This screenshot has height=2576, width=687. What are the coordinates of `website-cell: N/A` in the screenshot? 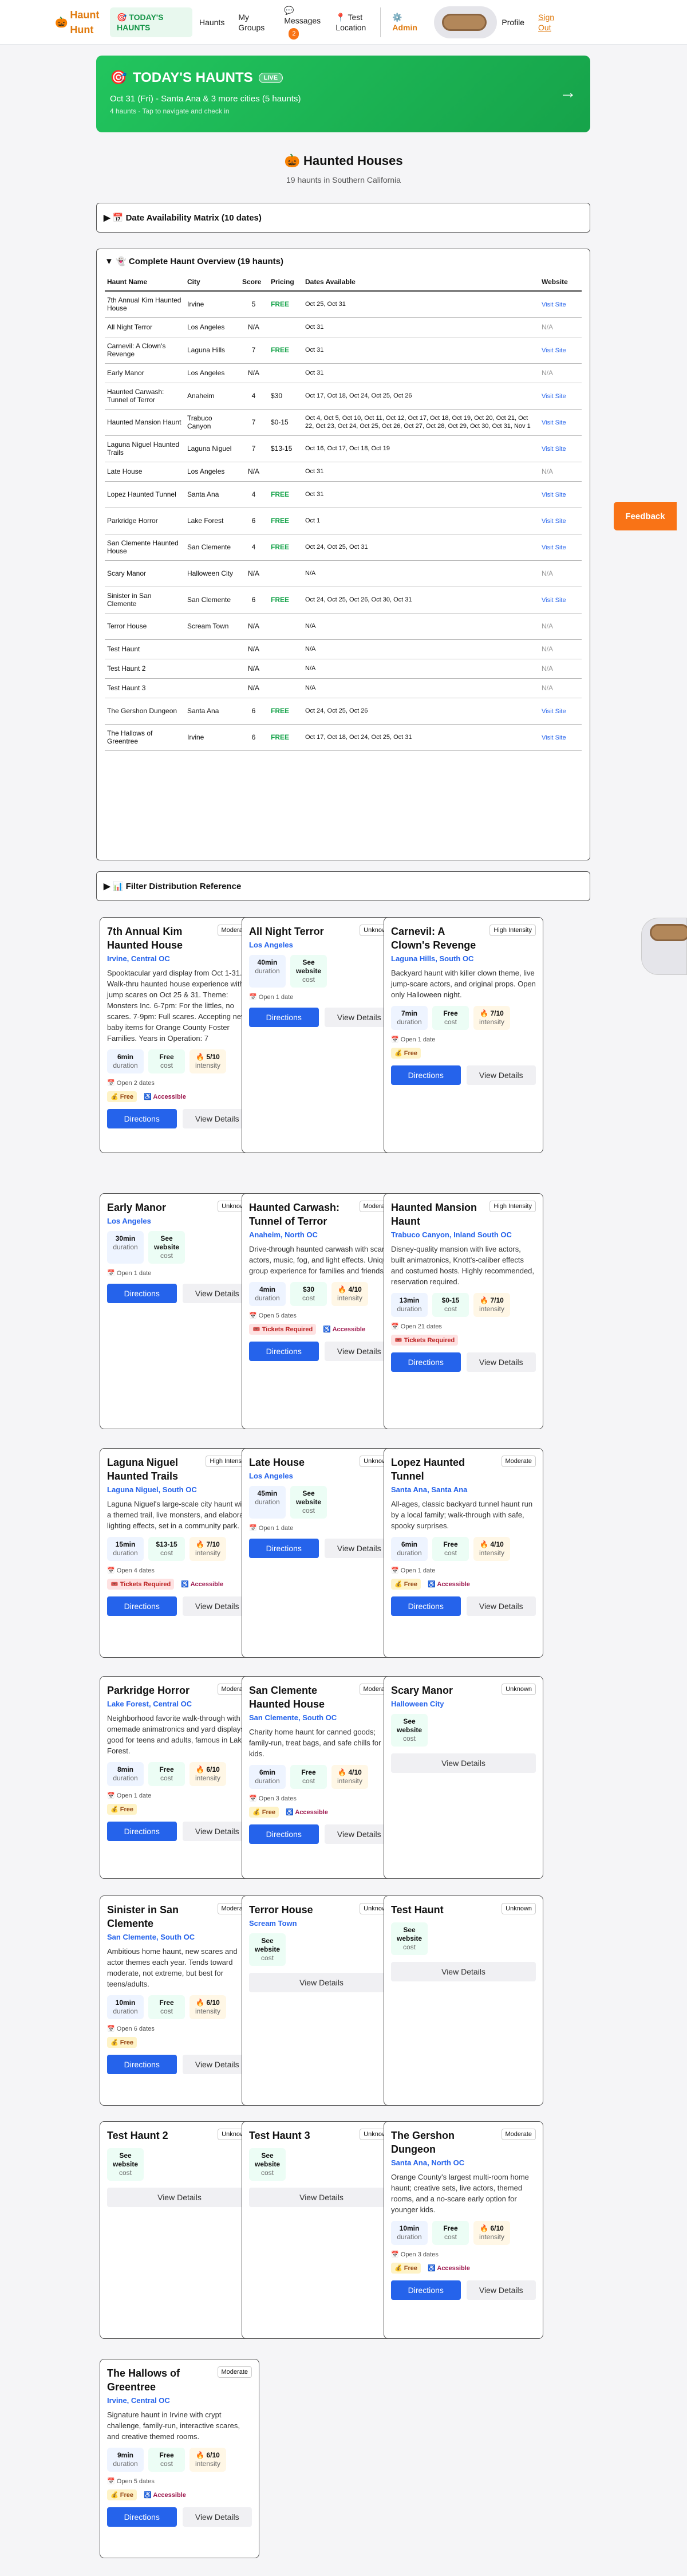 It's located at (560, 472).